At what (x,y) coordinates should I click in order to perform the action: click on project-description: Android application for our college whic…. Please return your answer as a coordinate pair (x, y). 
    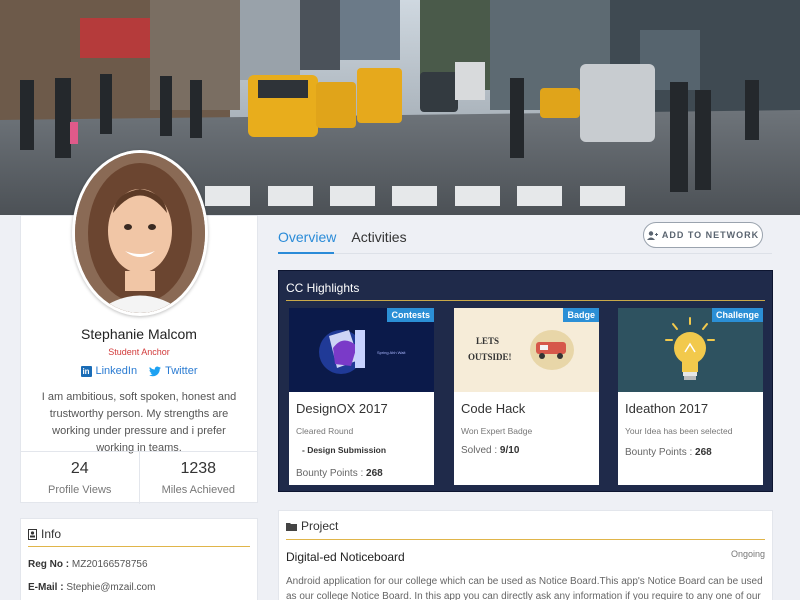
    Looking at the image, I should click on (524, 588).